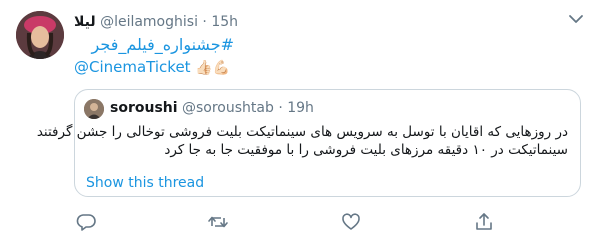 The height and width of the screenshot is (246, 601). What do you see at coordinates (149, 22) in the screenshot?
I see `author-handle: @leilamoghisi` at bounding box center [149, 22].